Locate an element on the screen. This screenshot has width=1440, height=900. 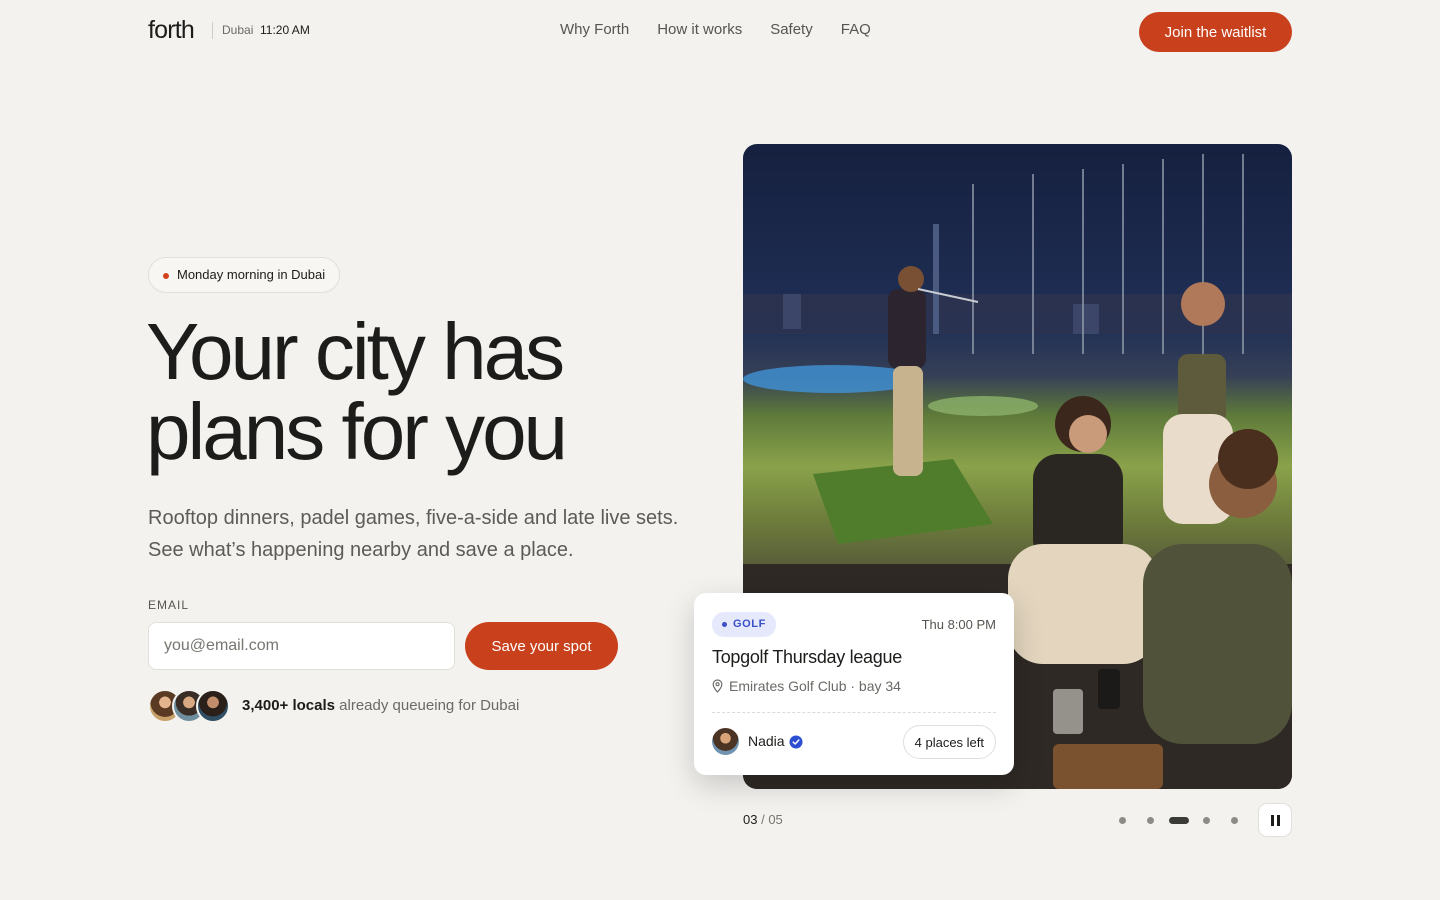
social-proof: 3,400+ locals already queueing for Dubai is located at coordinates (380, 705).